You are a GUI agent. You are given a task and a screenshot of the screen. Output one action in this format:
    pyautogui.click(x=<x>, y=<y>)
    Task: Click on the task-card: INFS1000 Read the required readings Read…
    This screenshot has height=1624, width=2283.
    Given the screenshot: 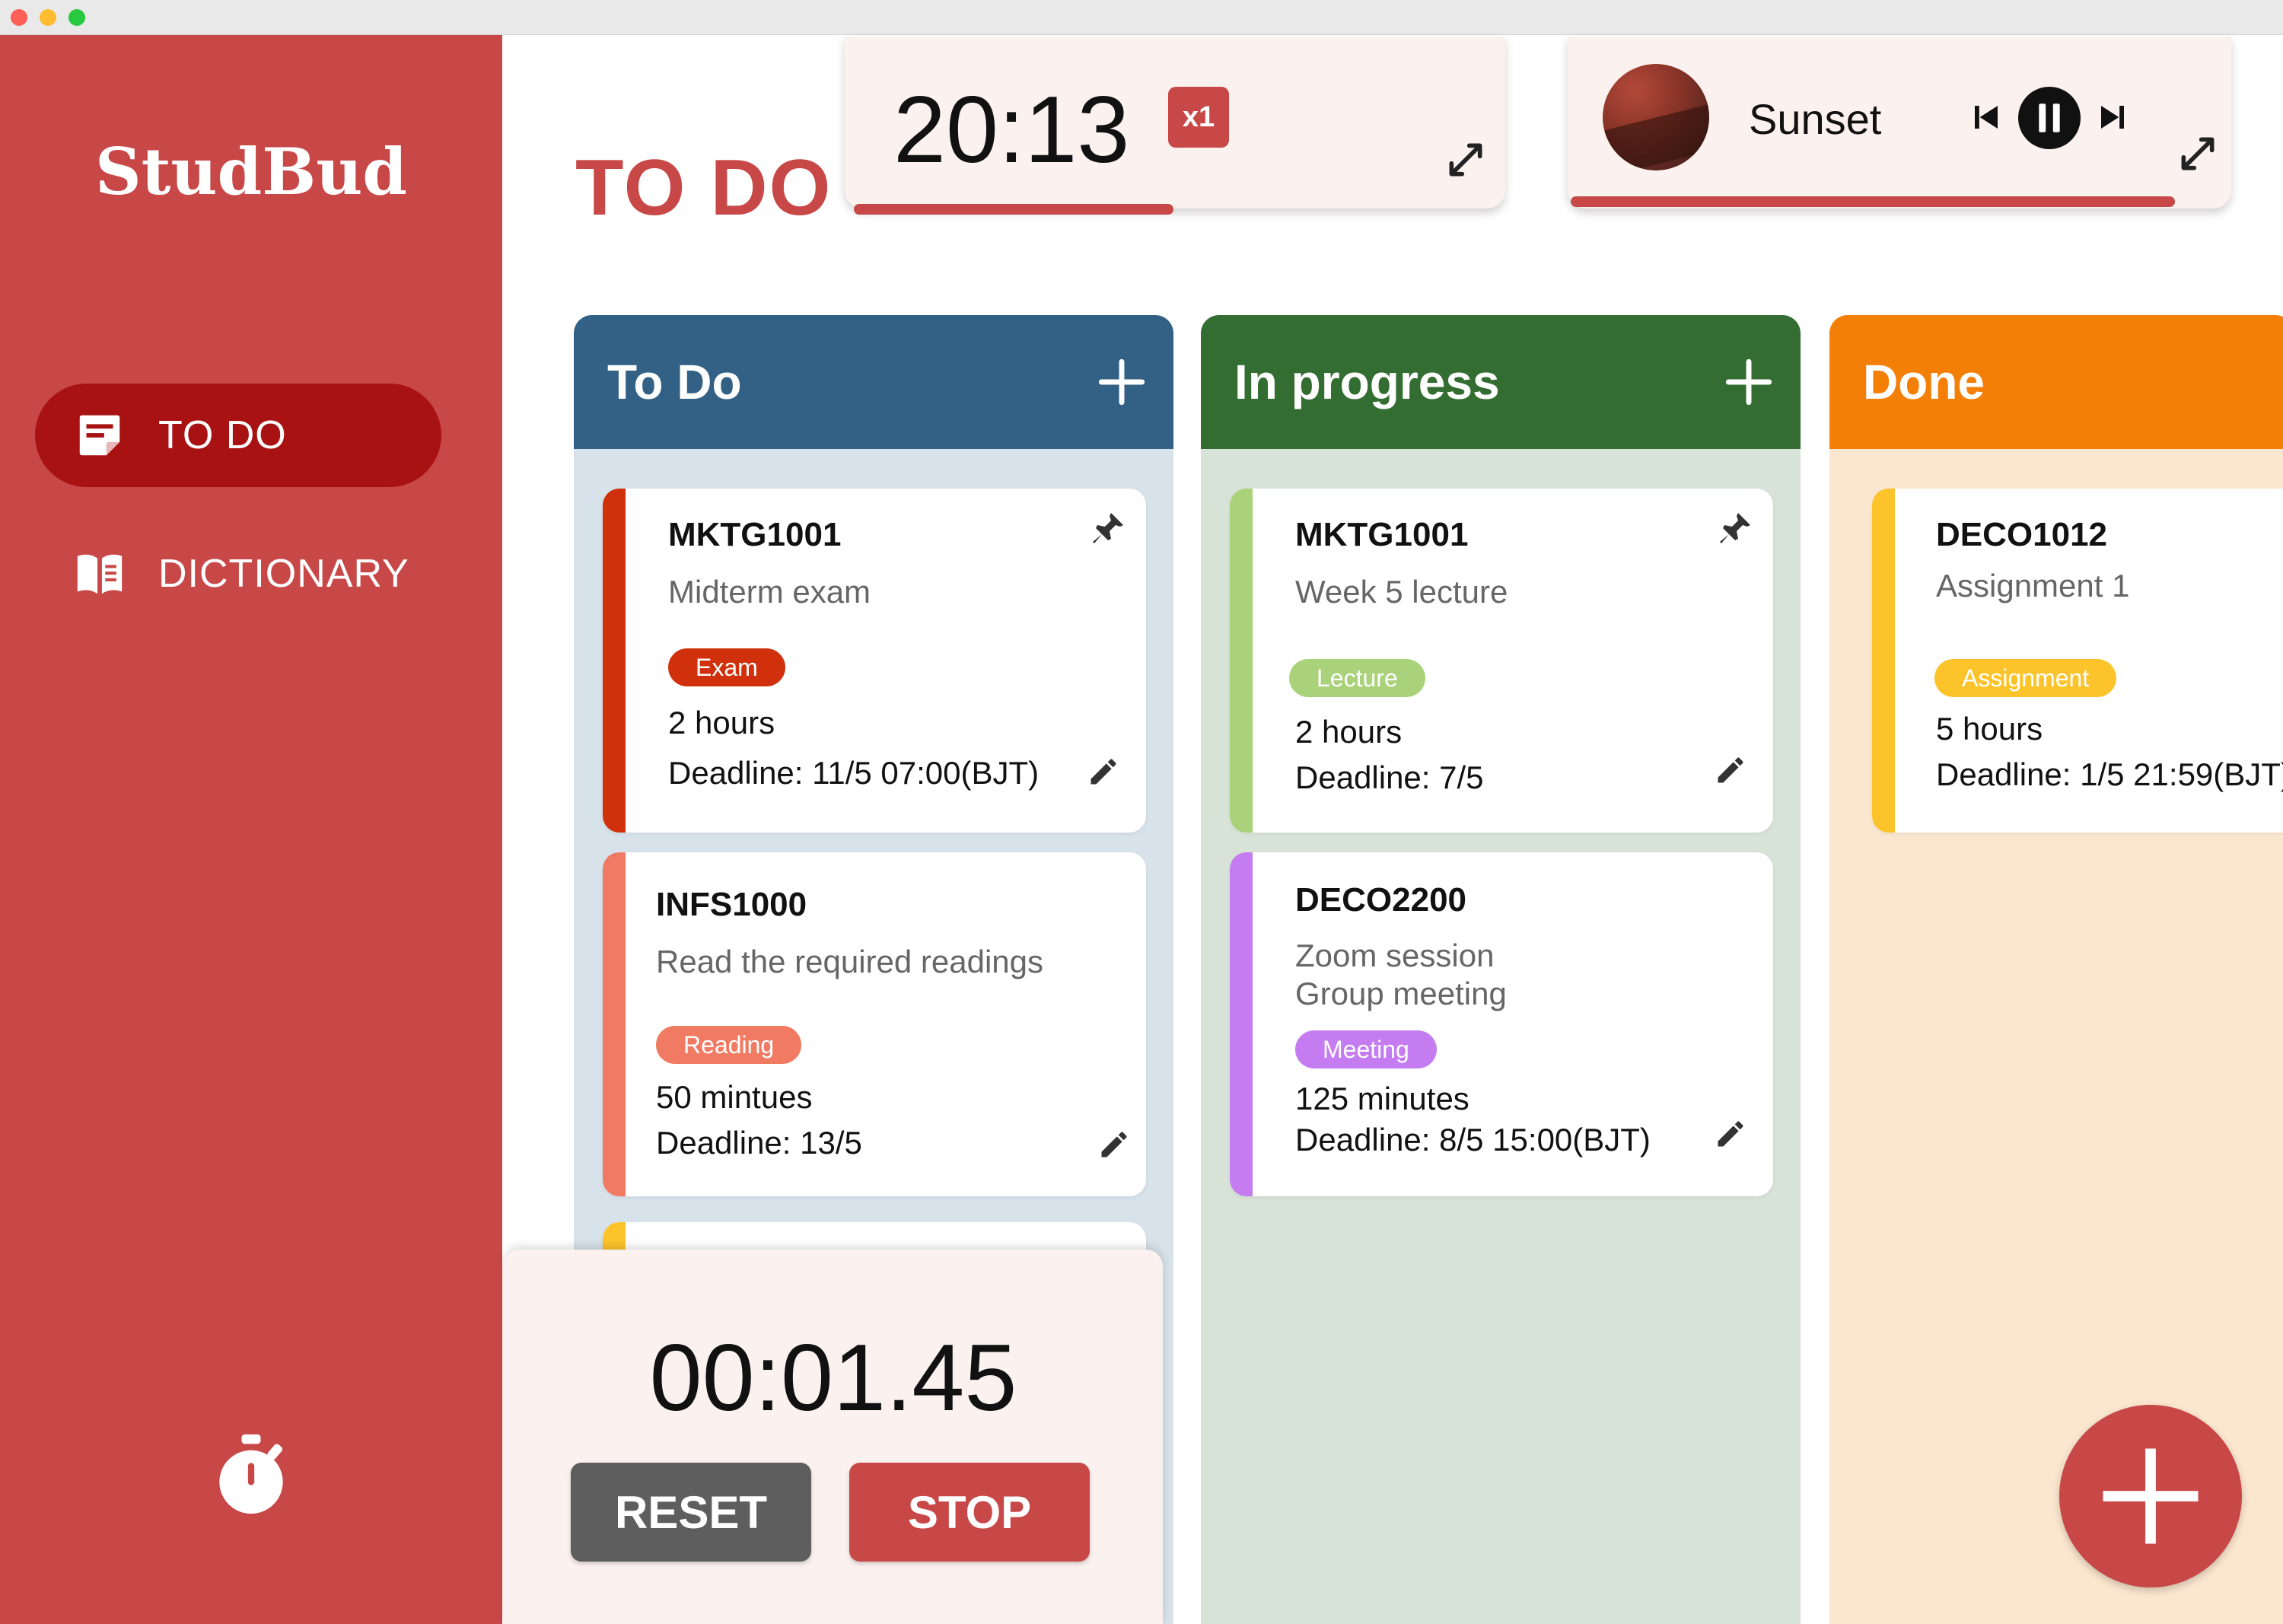 What is the action you would take?
    pyautogui.click(x=874, y=1024)
    